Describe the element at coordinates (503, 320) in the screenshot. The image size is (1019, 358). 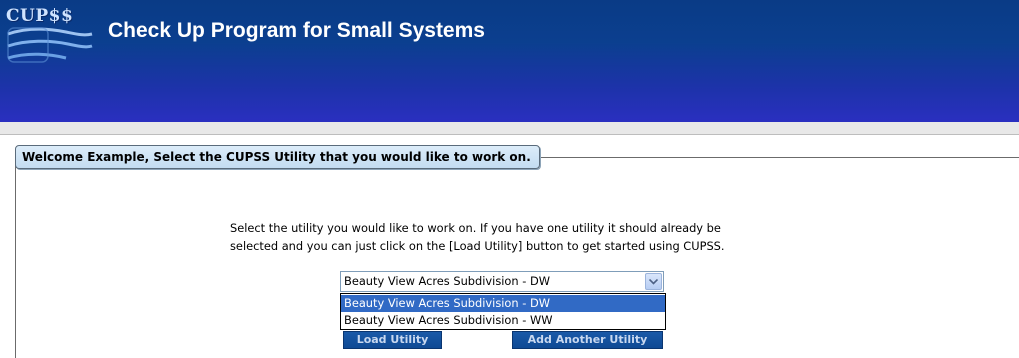
I see `dropdown-option-ww: Beauty View Acres Subdivision - WW` at that location.